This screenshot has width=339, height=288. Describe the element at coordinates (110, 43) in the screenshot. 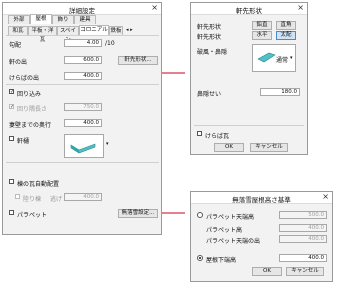

I see `pitch-unit: /10` at that location.